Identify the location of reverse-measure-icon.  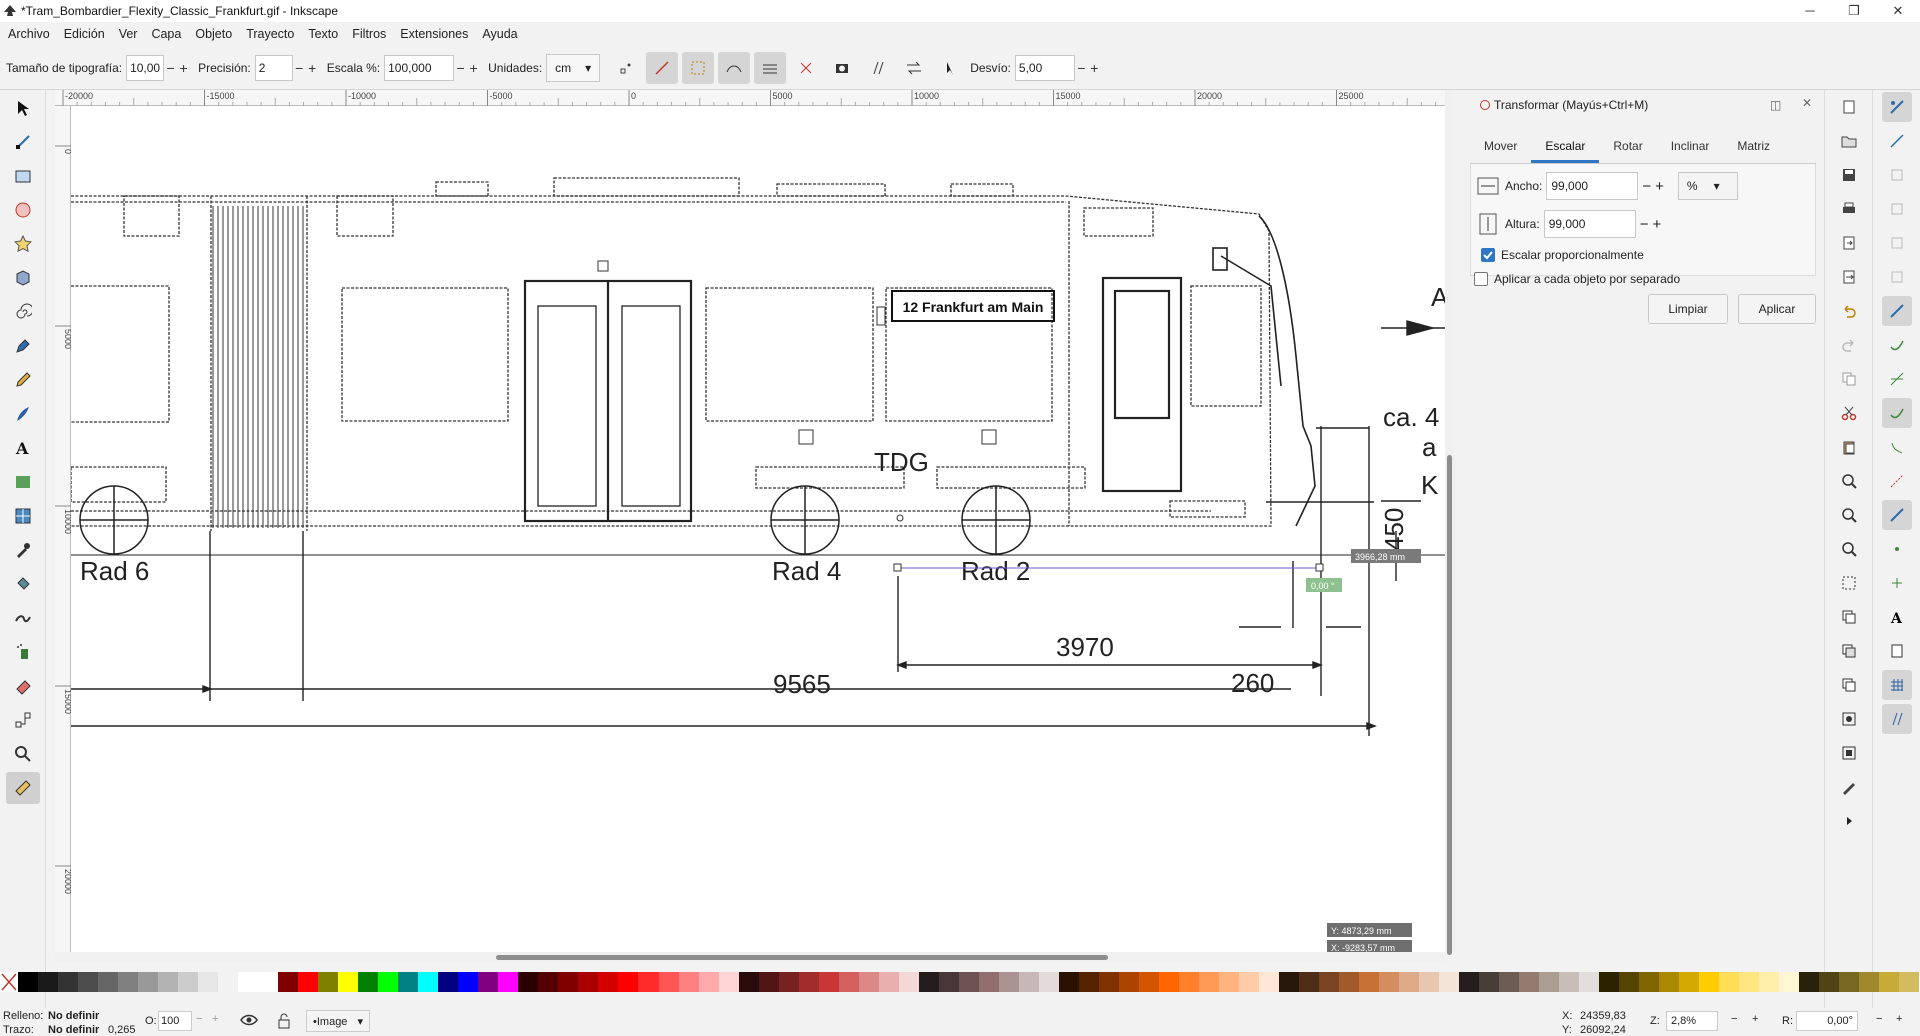
(806, 68).